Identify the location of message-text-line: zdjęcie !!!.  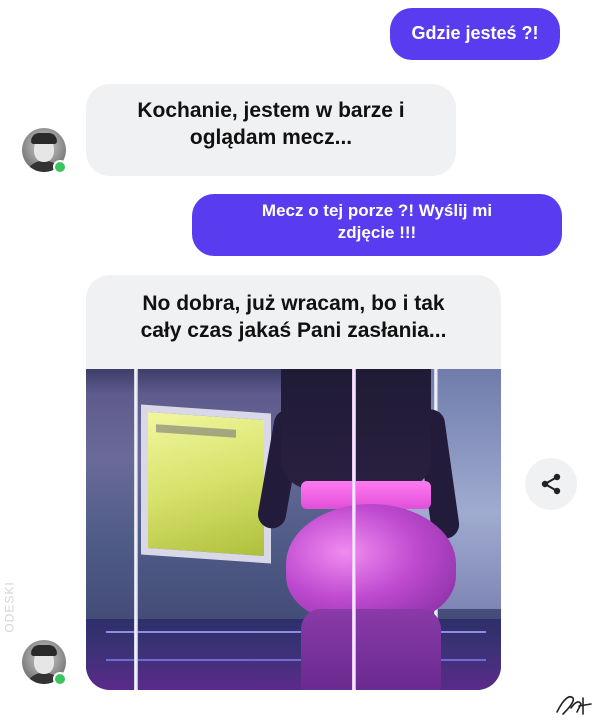
(377, 232).